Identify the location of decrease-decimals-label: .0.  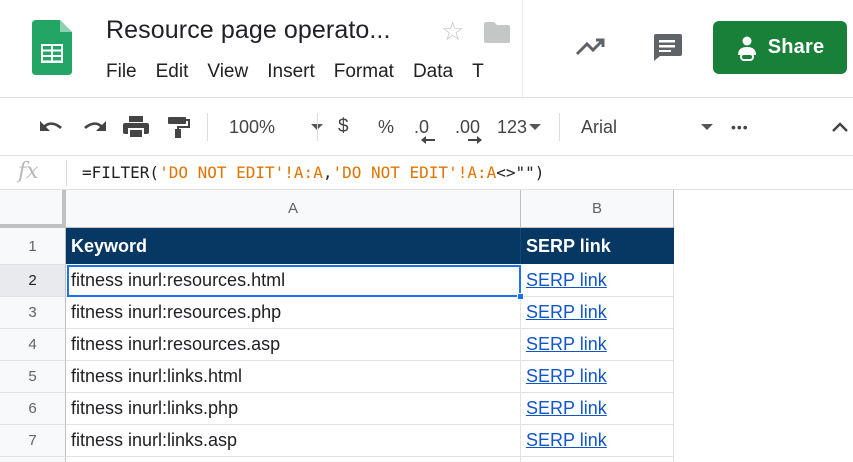
(422, 126).